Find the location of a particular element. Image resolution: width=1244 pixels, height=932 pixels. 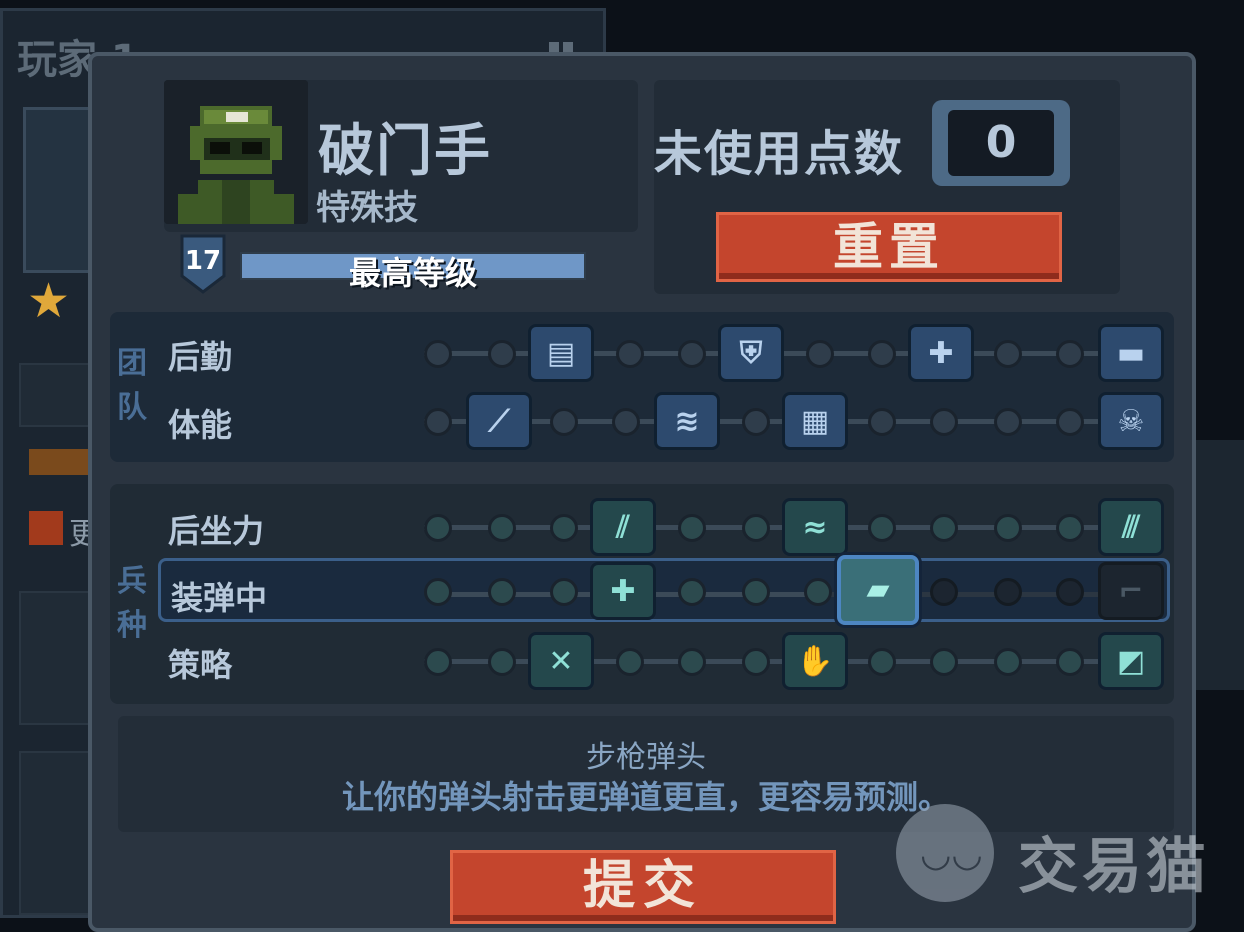

group-label-team: 团队 is located at coordinates (132, 385).